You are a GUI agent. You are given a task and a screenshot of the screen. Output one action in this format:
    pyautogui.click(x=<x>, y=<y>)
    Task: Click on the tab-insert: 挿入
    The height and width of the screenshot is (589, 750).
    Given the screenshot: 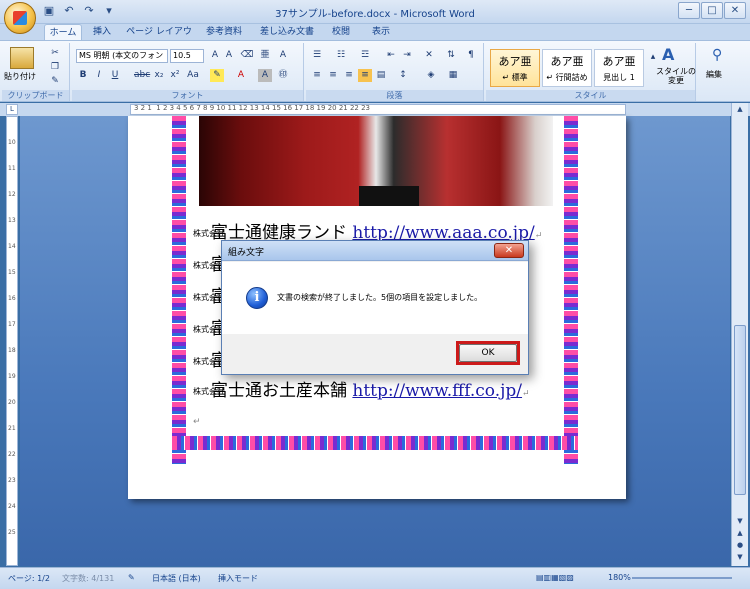 What is the action you would take?
    pyautogui.click(x=102, y=32)
    